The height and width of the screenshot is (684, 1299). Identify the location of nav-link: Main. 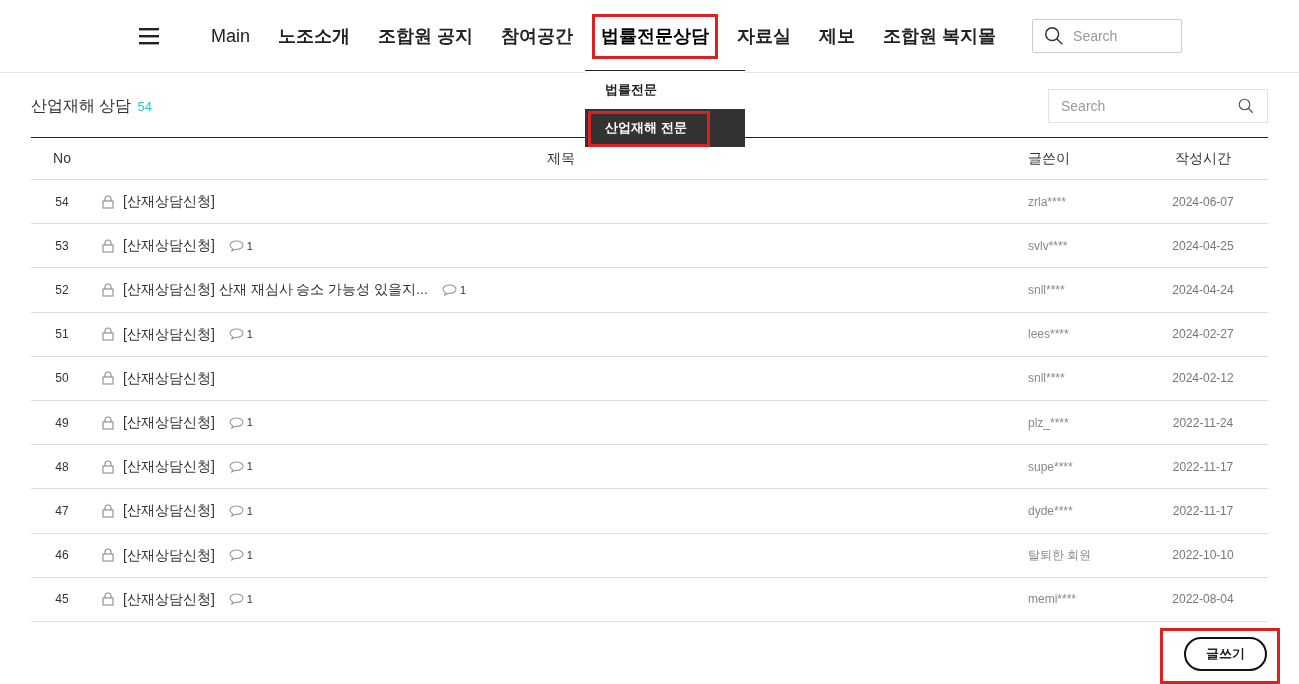
(230, 36).